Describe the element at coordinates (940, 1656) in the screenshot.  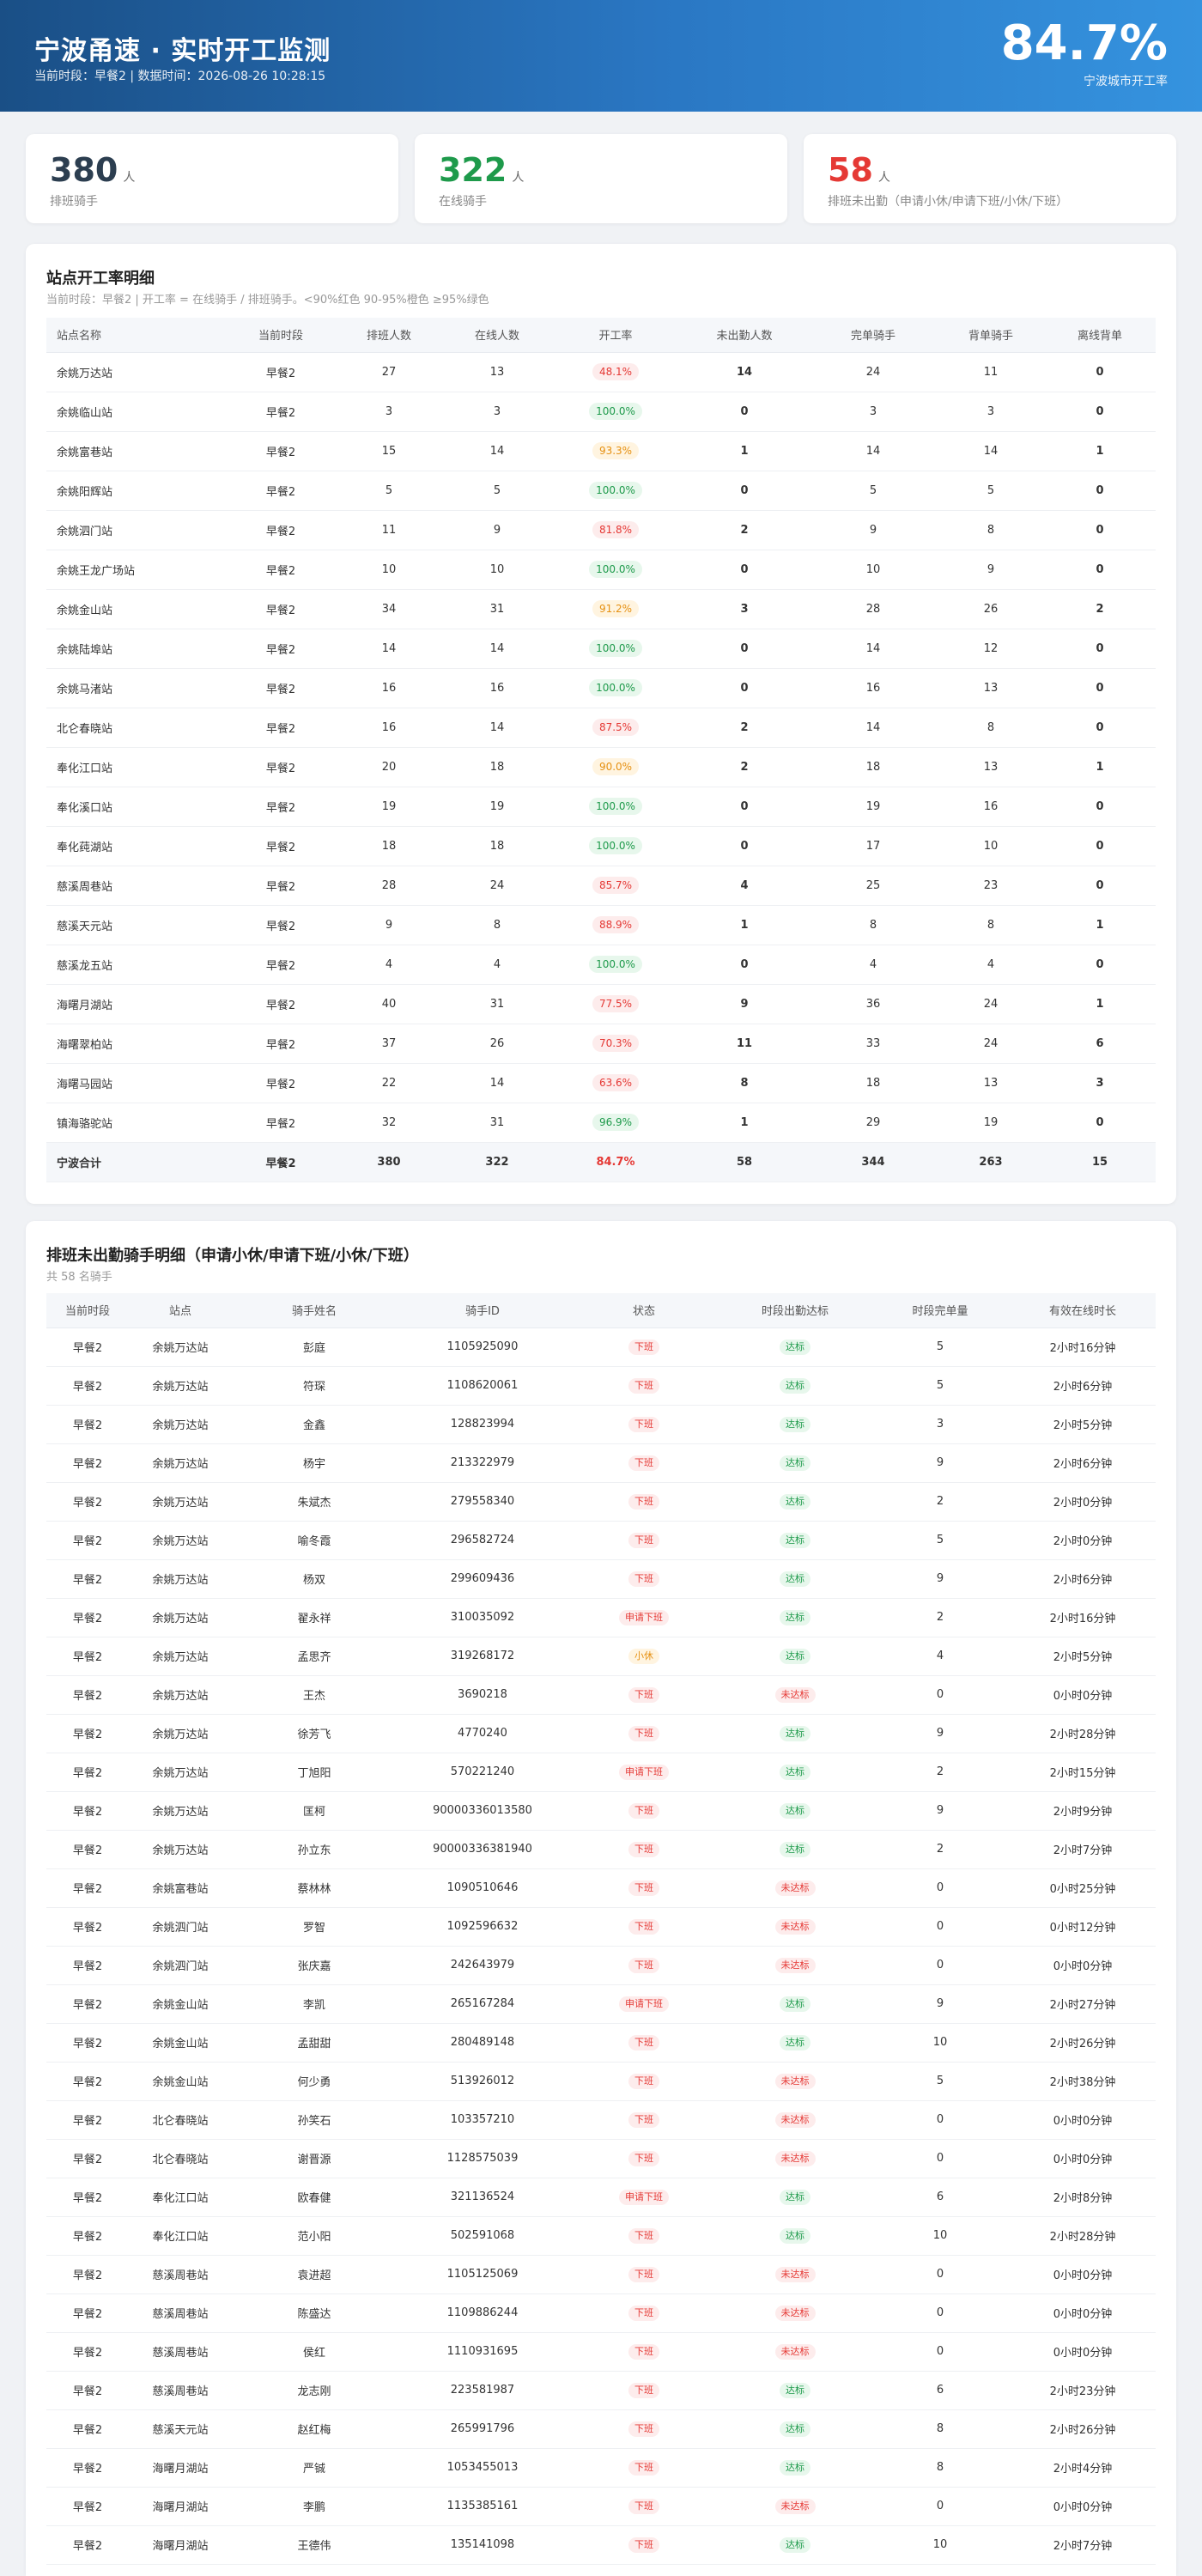
I see `orders-cell: 4` at that location.